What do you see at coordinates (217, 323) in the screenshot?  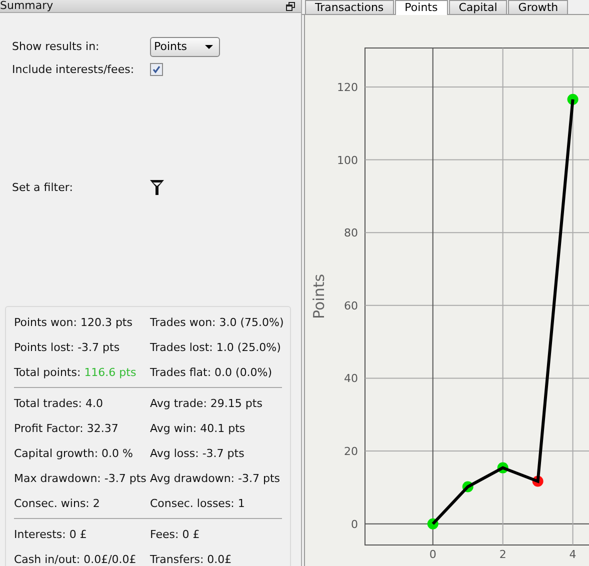 I see `stat-text: Trades won: 3.0 (75.0%)` at bounding box center [217, 323].